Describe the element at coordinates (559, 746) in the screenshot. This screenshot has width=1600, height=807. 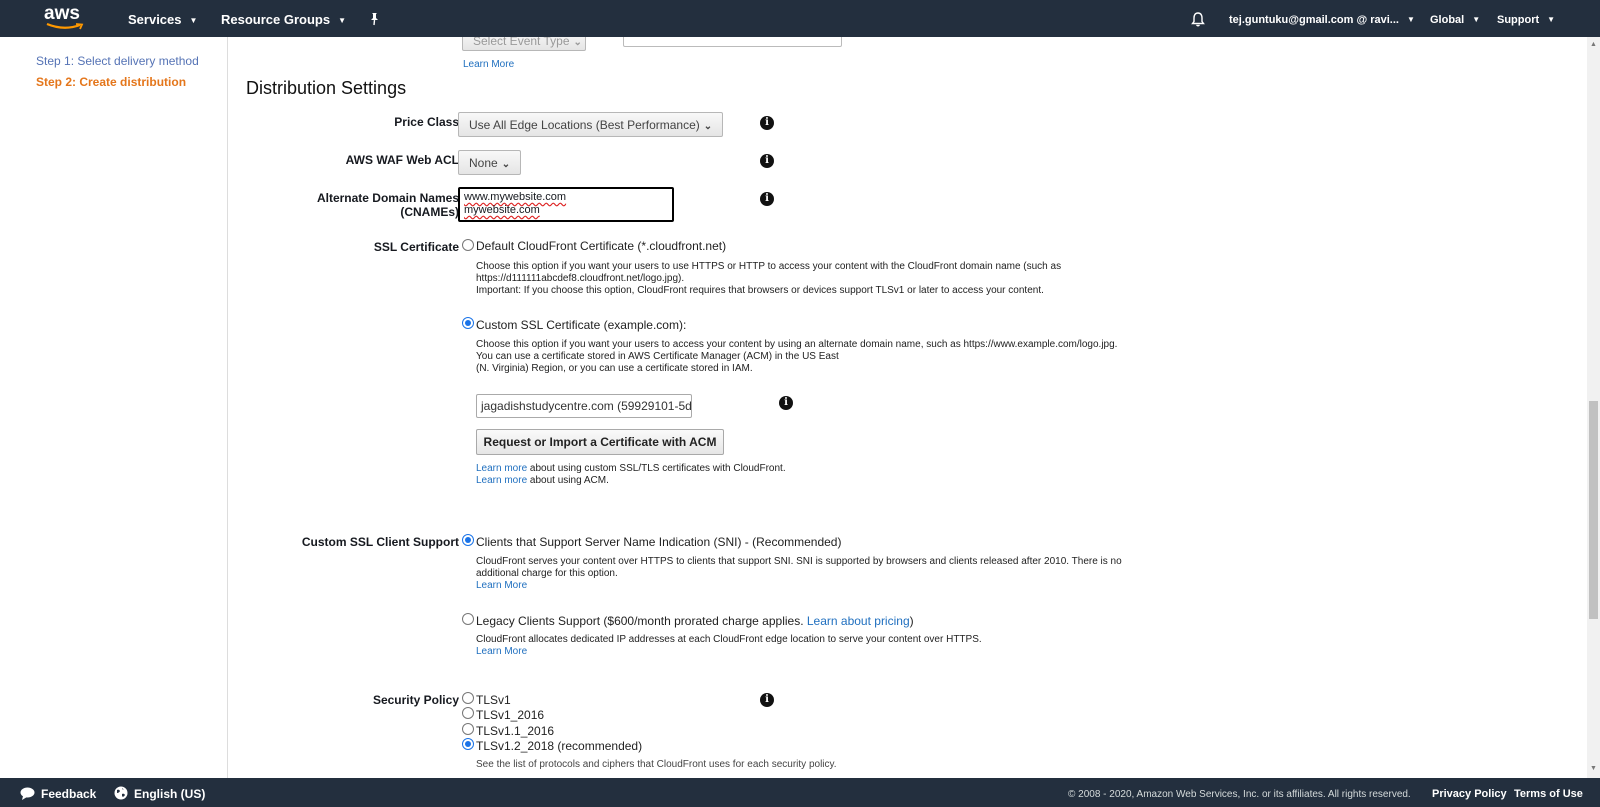
I see `tlsv1-2-2018-option: TLSv1.2_2018 (recommended)` at that location.